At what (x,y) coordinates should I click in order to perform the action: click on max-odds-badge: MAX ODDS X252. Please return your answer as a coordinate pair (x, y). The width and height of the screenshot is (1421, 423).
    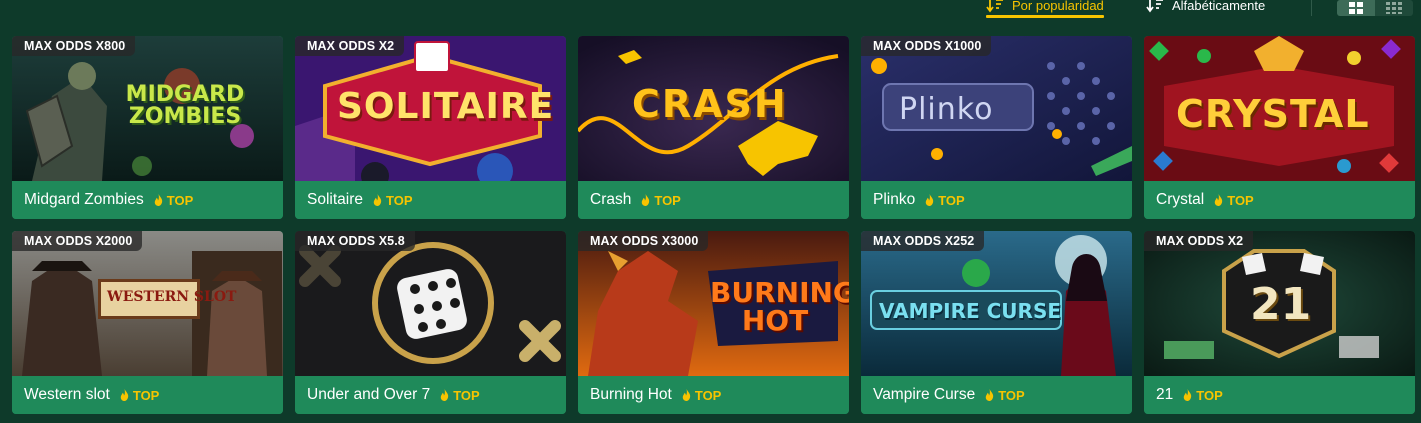
    Looking at the image, I should click on (923, 241).